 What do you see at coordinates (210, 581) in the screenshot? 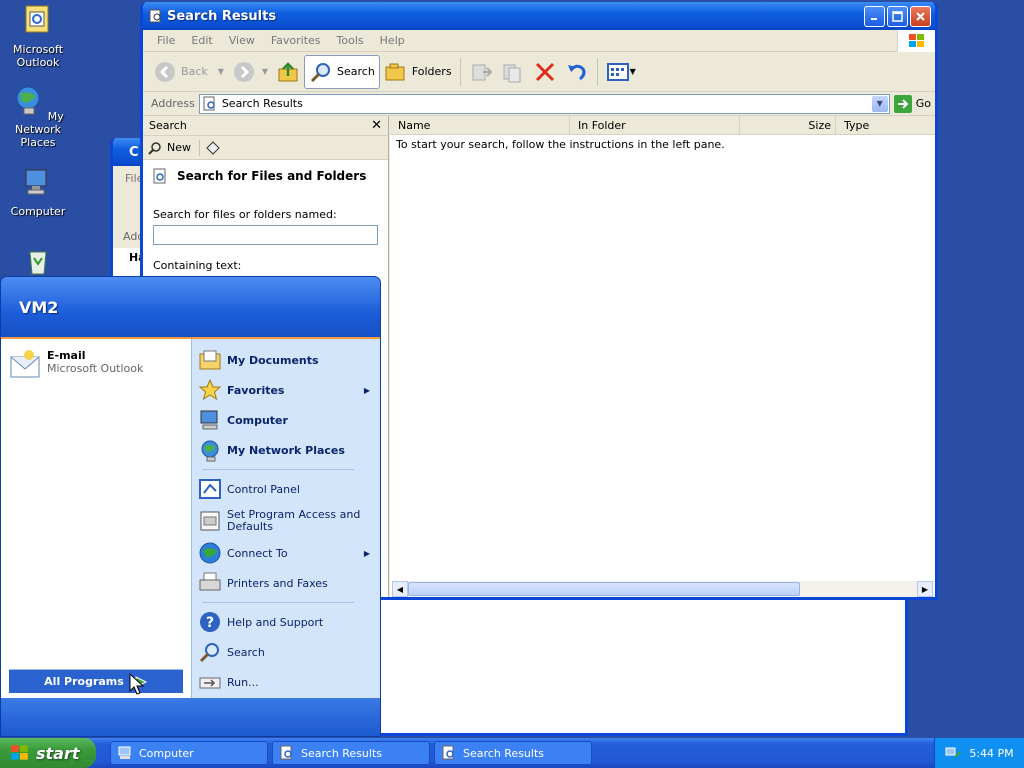
I see `printer-icon` at bounding box center [210, 581].